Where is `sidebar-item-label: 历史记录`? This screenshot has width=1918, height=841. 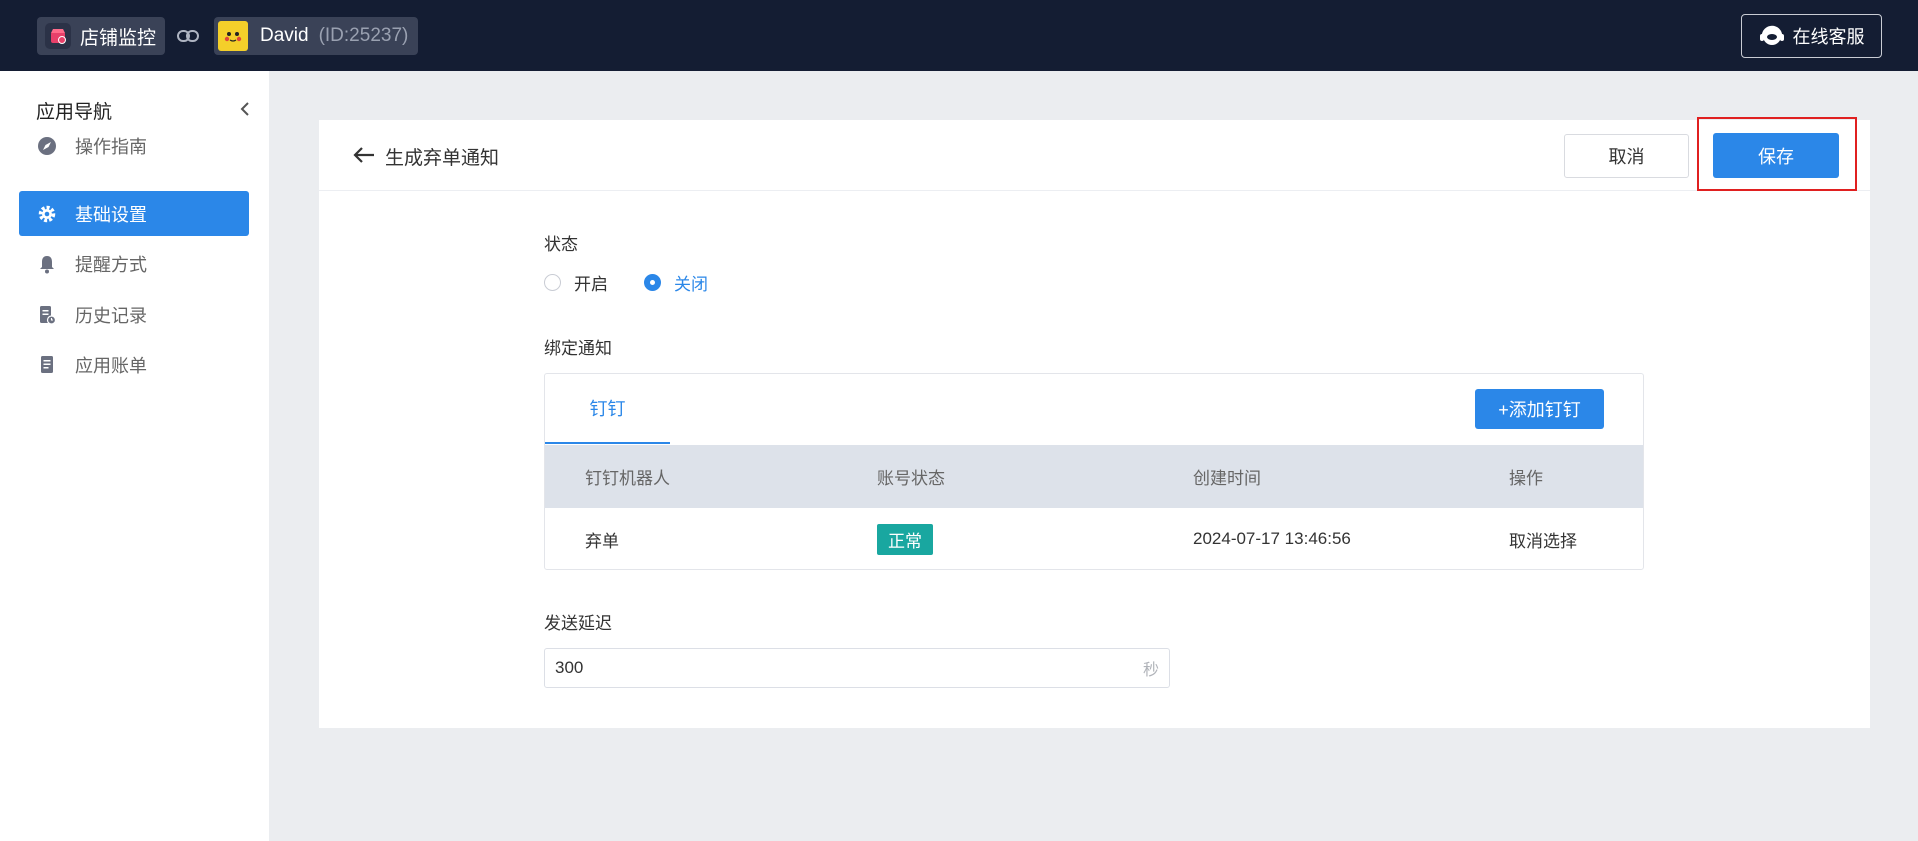 sidebar-item-label: 历史记录 is located at coordinates (111, 315).